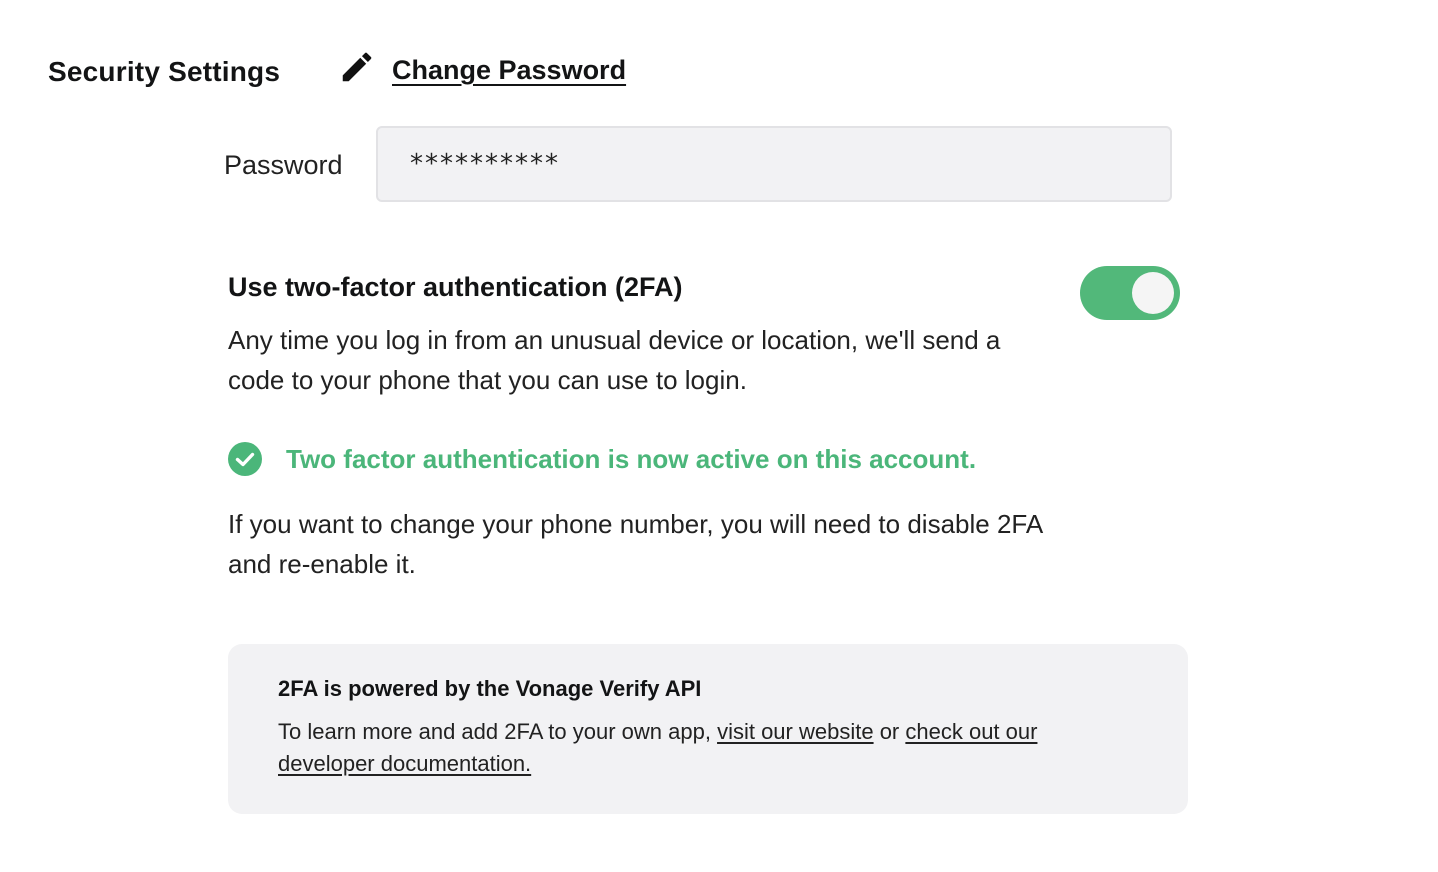 The width and height of the screenshot is (1438, 872). What do you see at coordinates (245, 459) in the screenshot?
I see `check-circle-icon` at bounding box center [245, 459].